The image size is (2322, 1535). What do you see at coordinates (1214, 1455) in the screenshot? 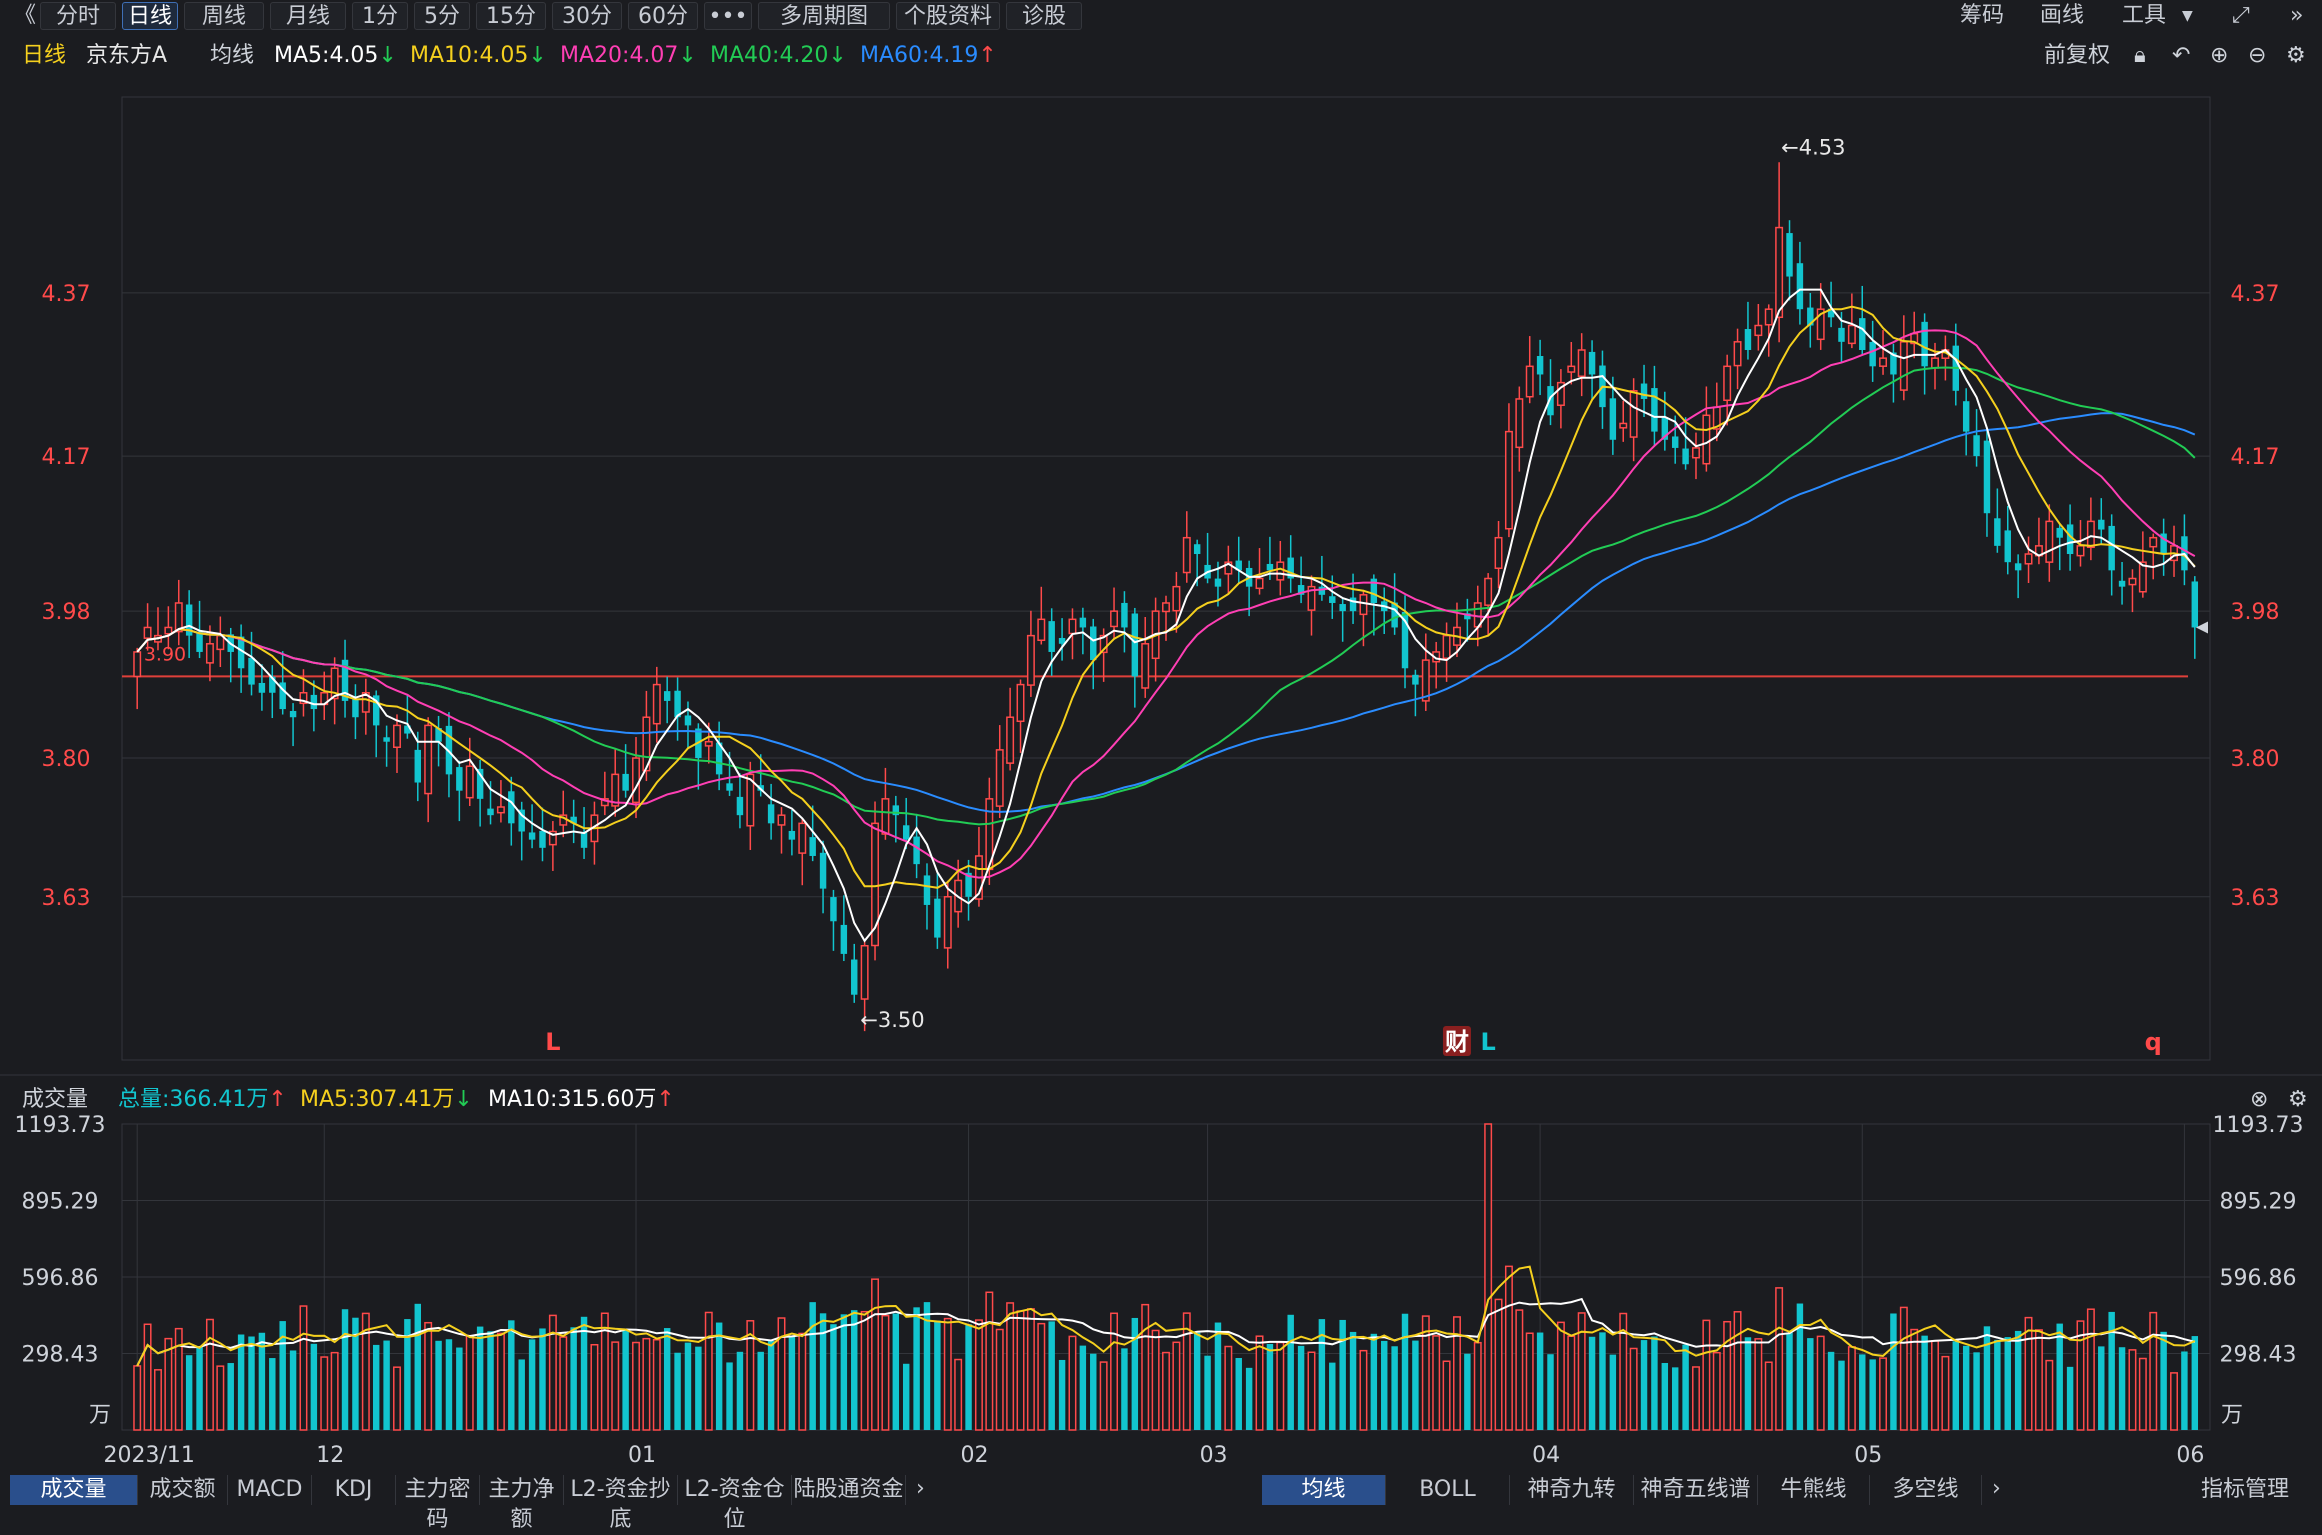
I see `time-tick: 03` at bounding box center [1214, 1455].